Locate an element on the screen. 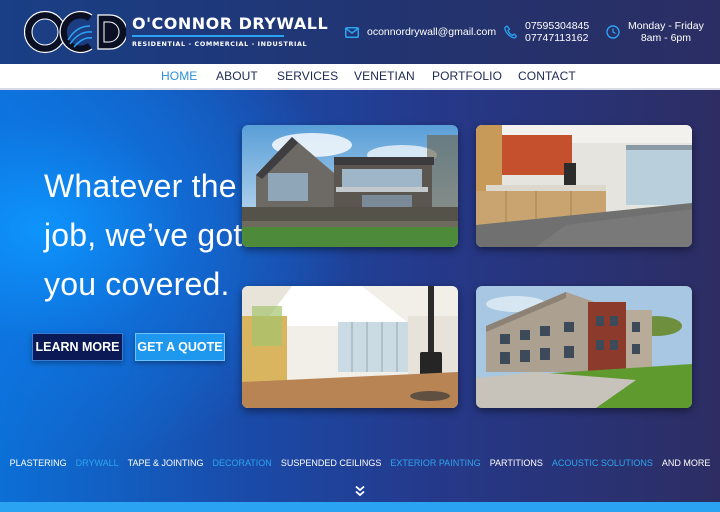  contact-email: oconnordrywall@gmail.com is located at coordinates (420, 32).